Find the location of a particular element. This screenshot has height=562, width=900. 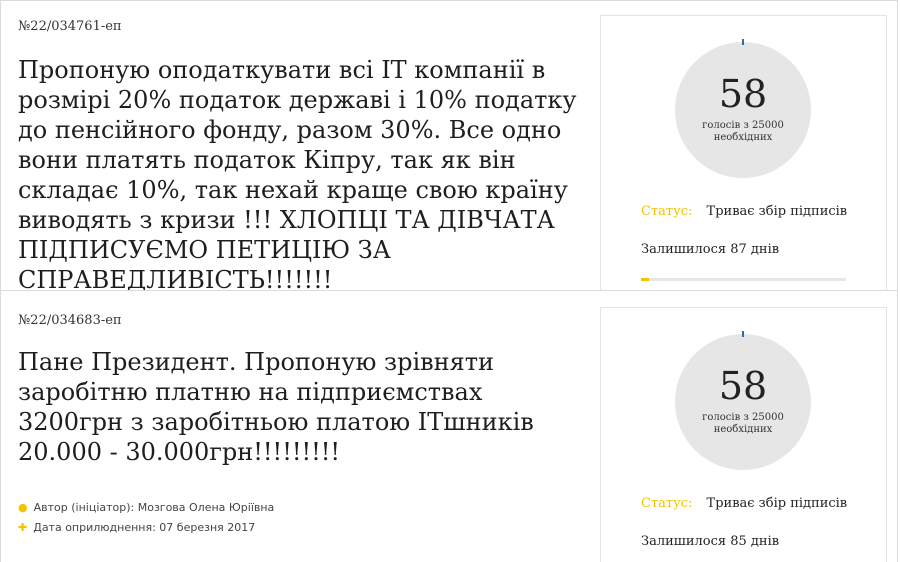

petition-date: ✚ Дата оприлюднення: 07 березня 2017 is located at coordinates (136, 527).